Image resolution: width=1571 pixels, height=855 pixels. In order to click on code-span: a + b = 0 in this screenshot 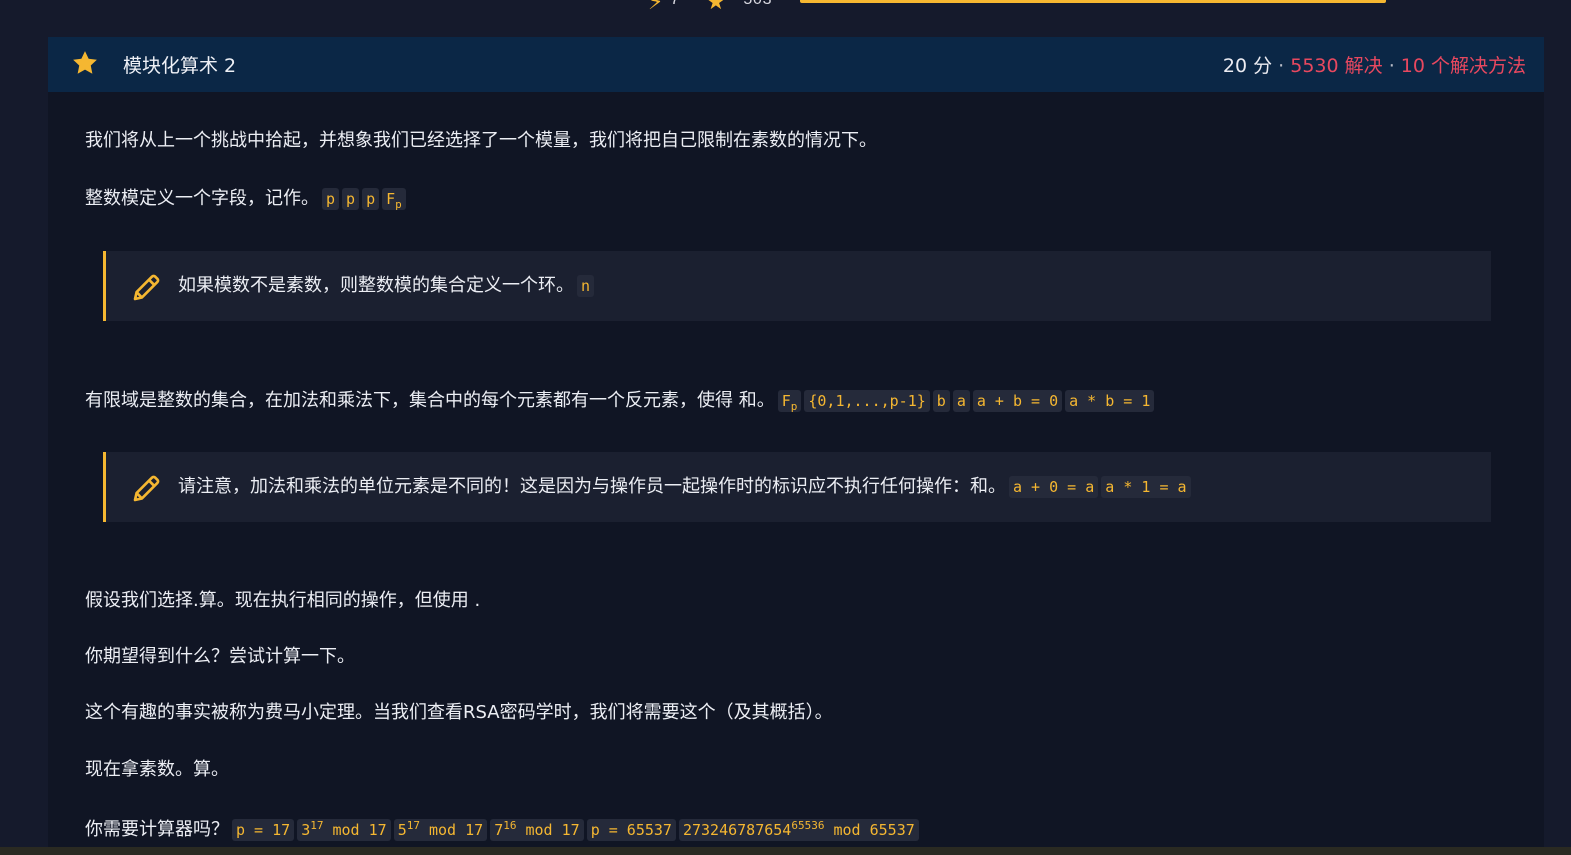, I will do `click(1017, 401)`.